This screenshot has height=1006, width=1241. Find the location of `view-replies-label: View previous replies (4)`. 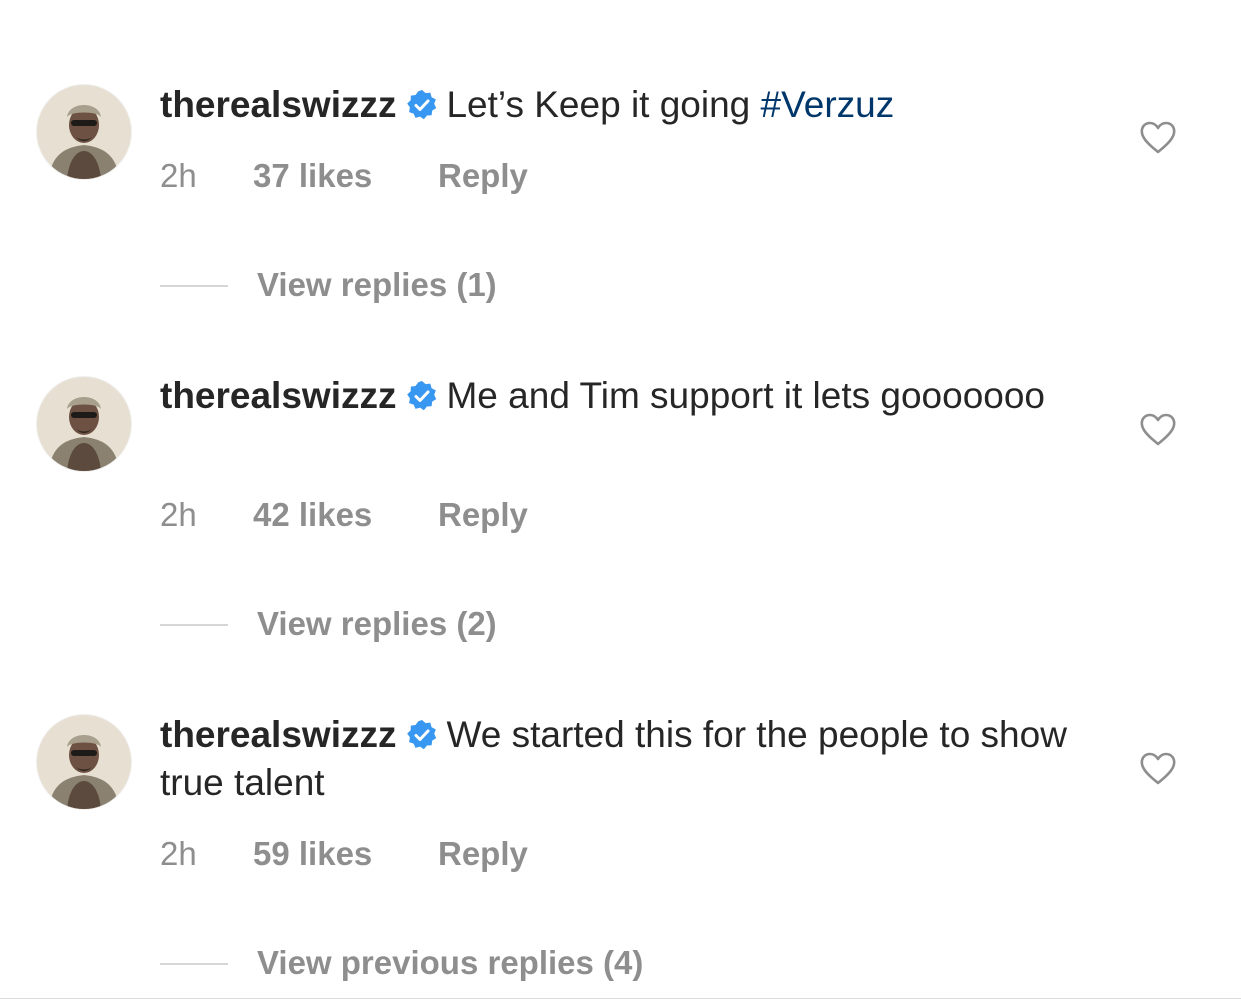

view-replies-label: View previous replies (4) is located at coordinates (450, 963).